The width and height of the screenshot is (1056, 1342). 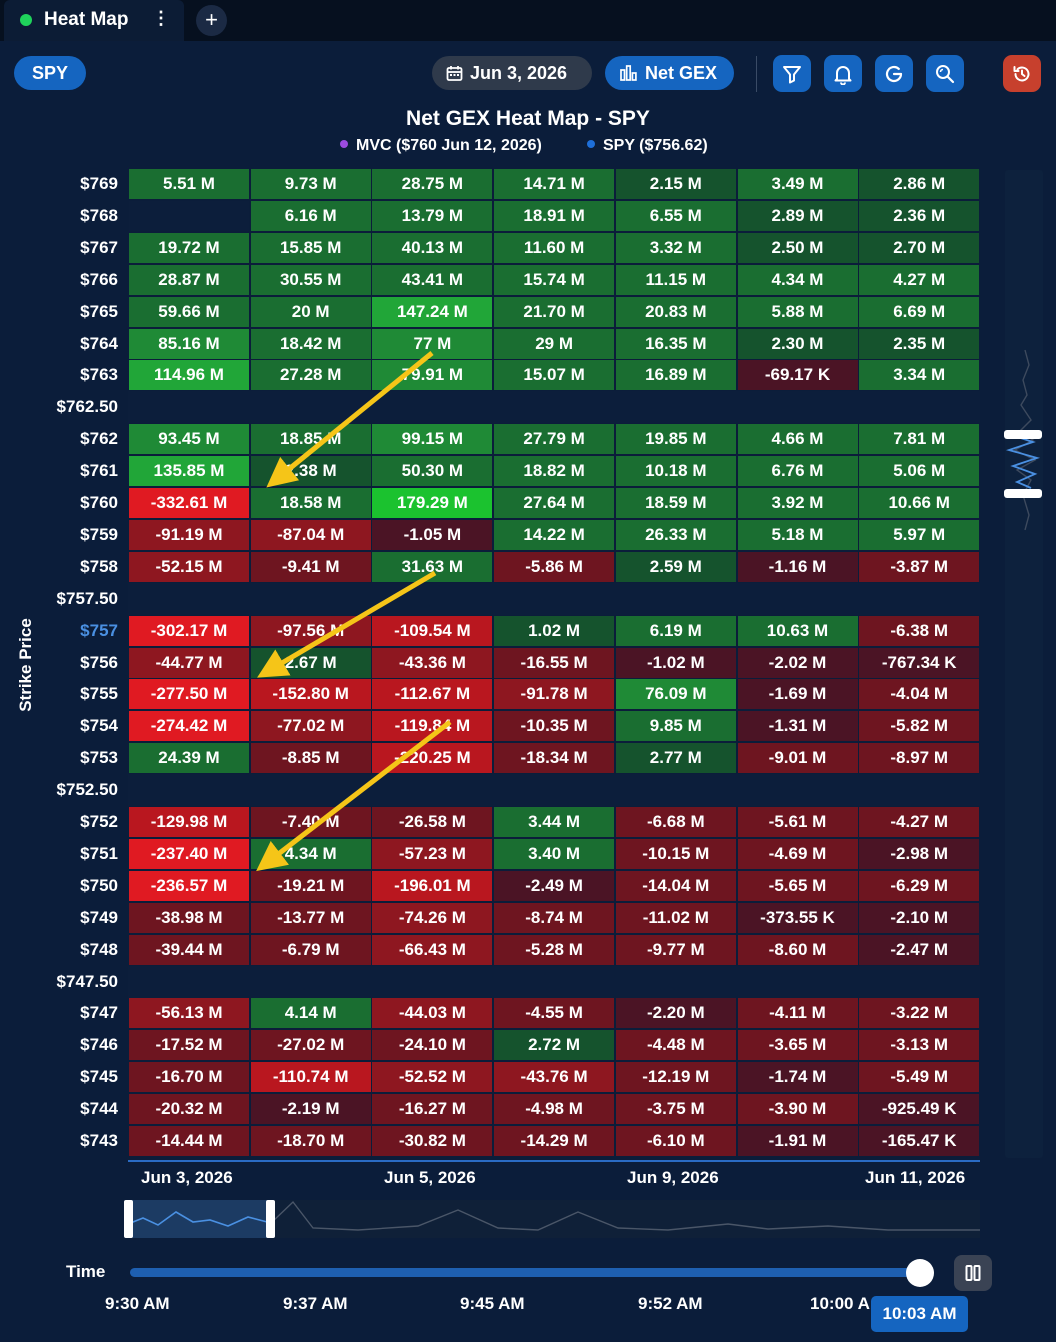 I want to click on heatmap-cell: -26.58 M, so click(x=432, y=822).